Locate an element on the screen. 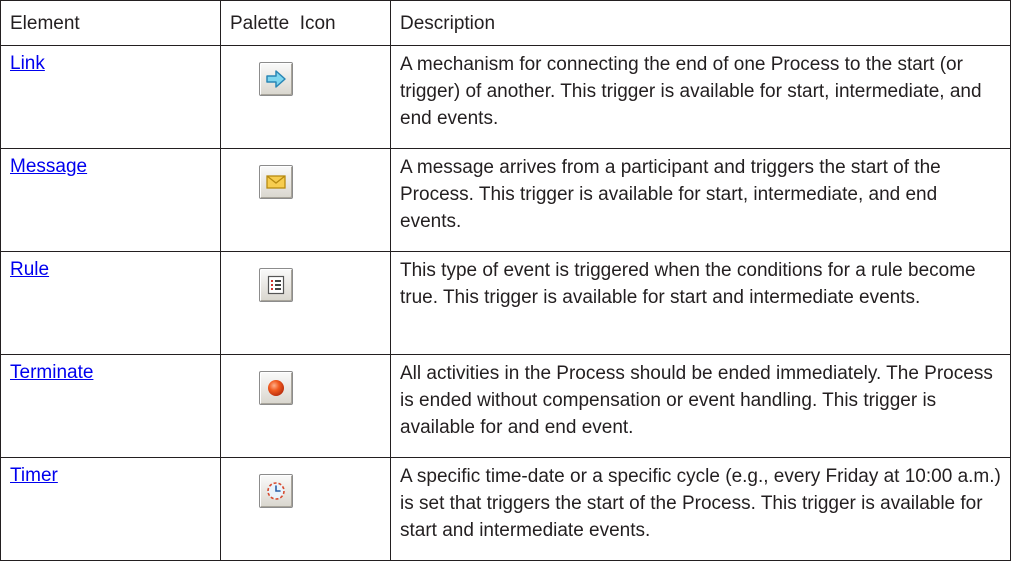  link-arrow-icon is located at coordinates (276, 79).